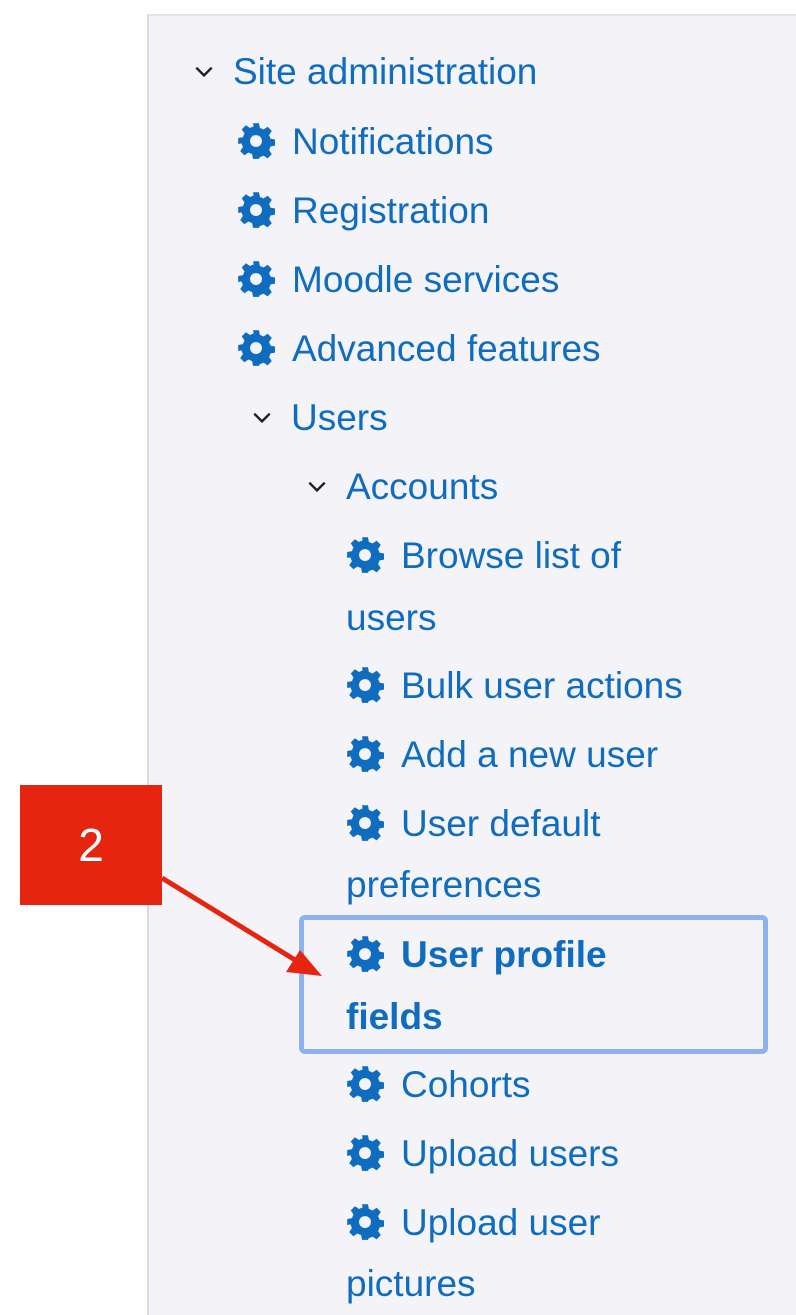 Image resolution: width=796 pixels, height=1315 pixels. Describe the element at coordinates (466, 1084) in the screenshot. I see `nav-label: Cohorts` at that location.